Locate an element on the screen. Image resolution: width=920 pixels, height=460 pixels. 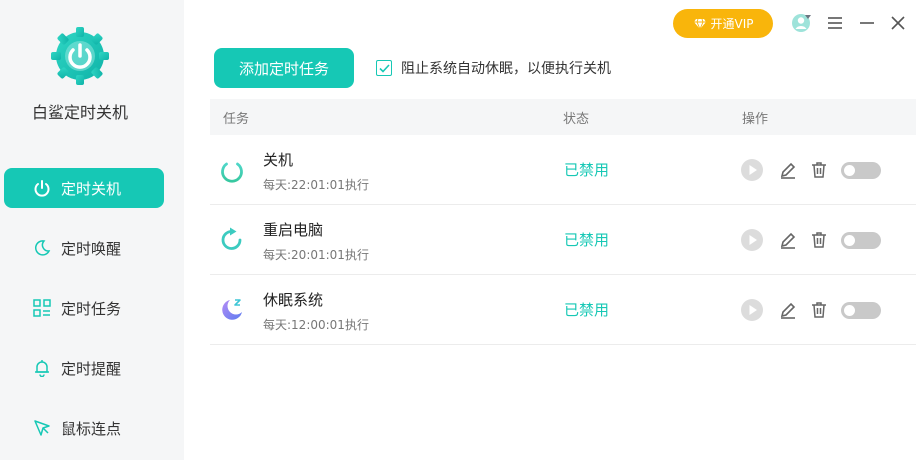
prevent-sleep-checkbox is located at coordinates (384, 68).